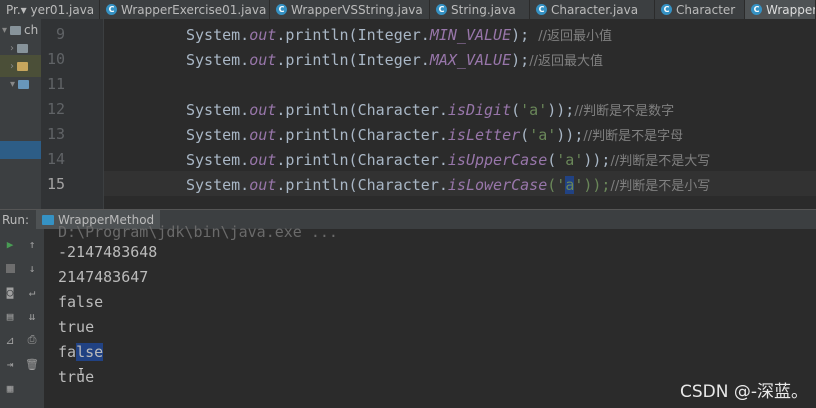  Describe the element at coordinates (10, 340) in the screenshot. I see `pin-icon: ⊿` at that location.